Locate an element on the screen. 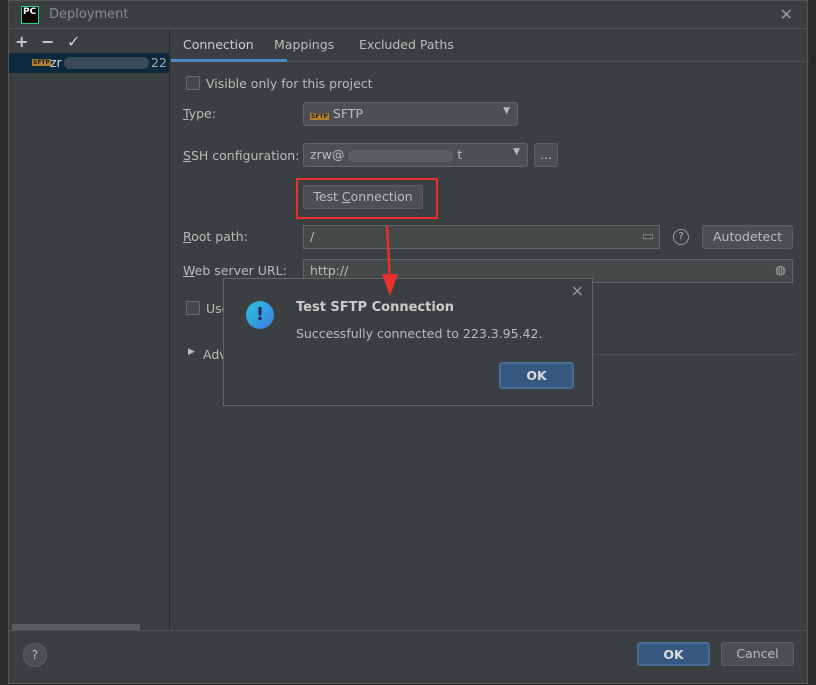 This screenshot has height=685, width=816. window-title: Deployment is located at coordinates (89, 14).